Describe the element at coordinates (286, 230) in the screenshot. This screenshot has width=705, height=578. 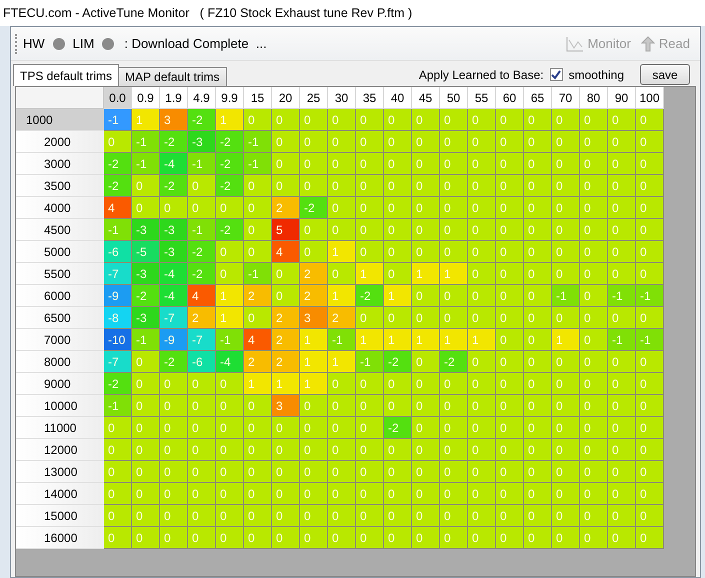
I see `table-cell: 5` at that location.